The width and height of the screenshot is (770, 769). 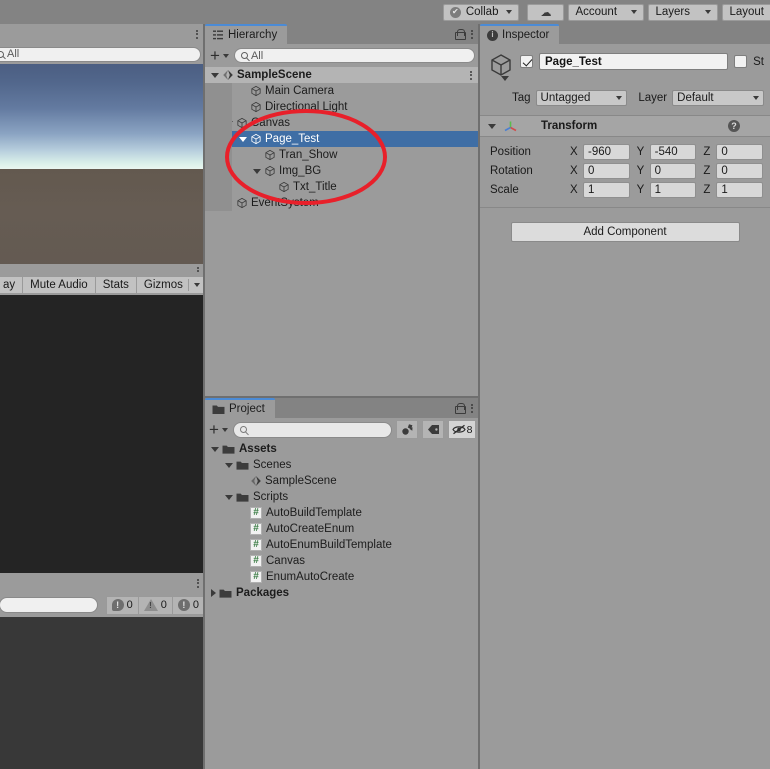 I want to click on scale-x-field: 1, so click(x=606, y=189).